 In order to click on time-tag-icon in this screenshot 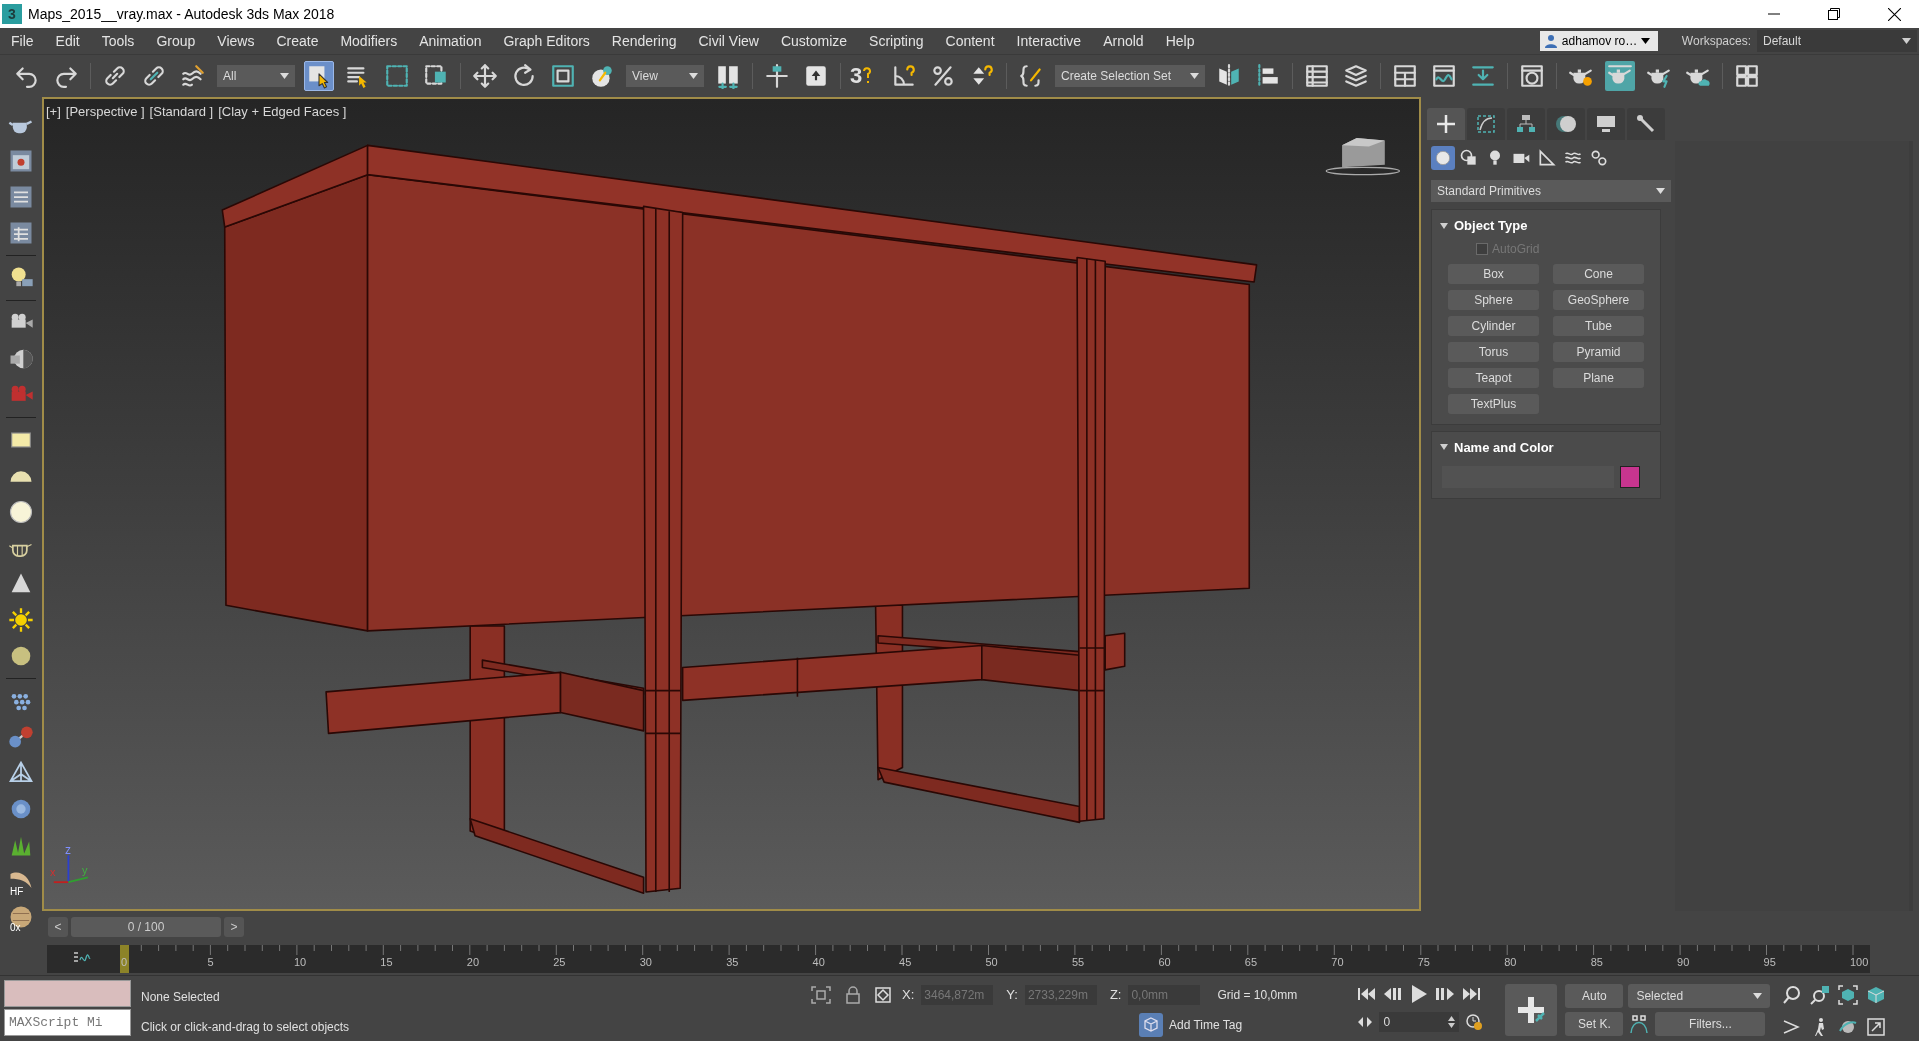, I will do `click(1151, 1025)`.